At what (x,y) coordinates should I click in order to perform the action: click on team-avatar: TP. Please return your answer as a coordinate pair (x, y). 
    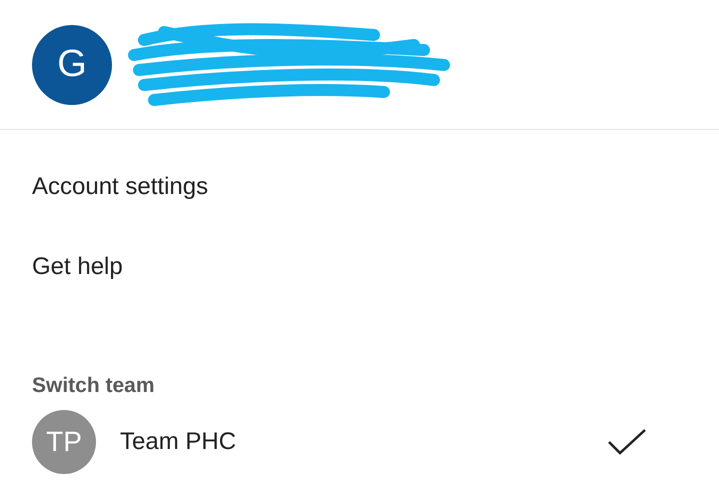
    Looking at the image, I should click on (64, 442).